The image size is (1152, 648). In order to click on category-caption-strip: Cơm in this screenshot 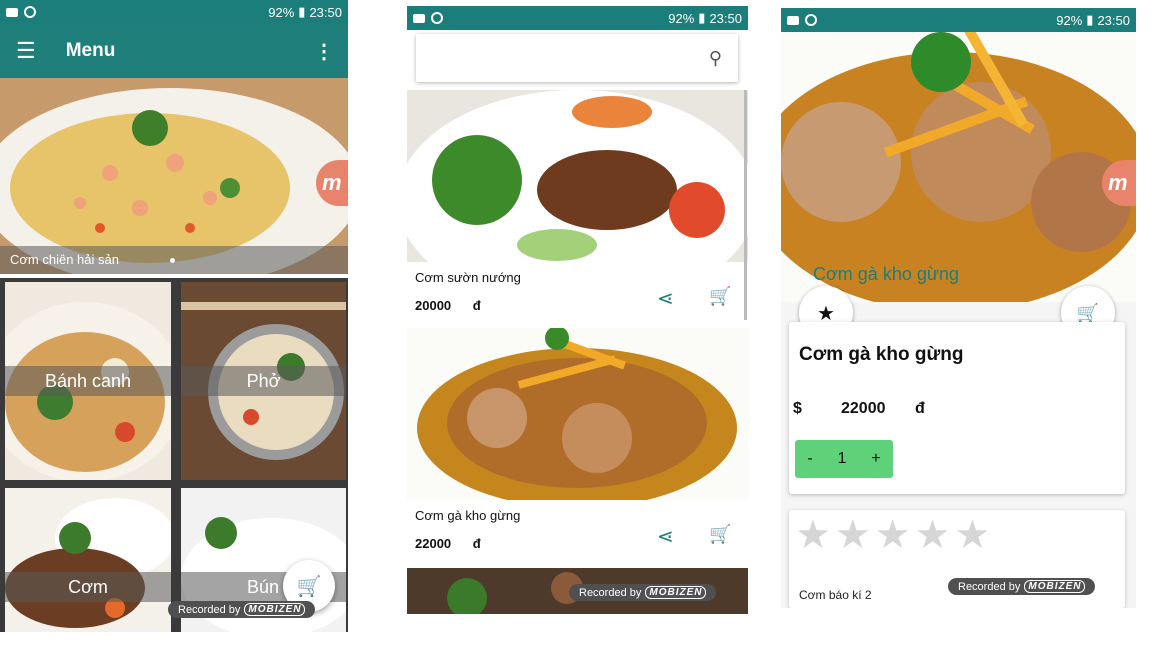, I will do `click(88, 587)`.